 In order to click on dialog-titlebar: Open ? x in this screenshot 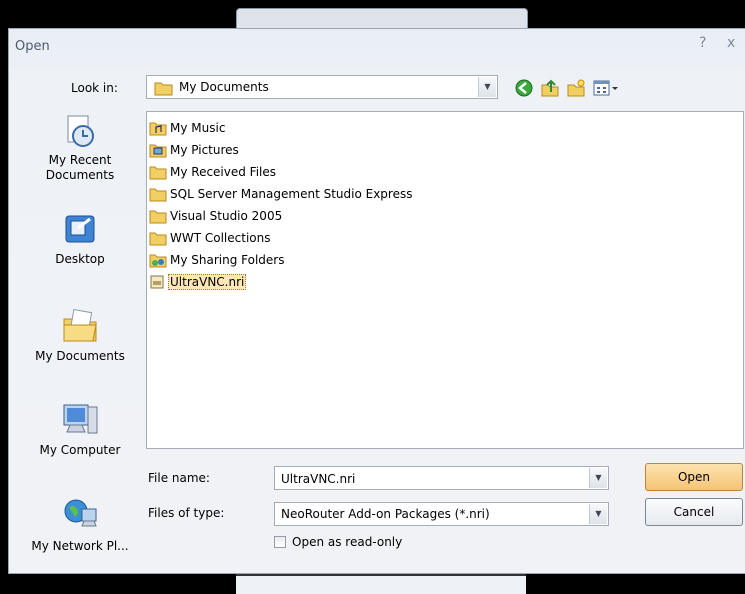, I will do `click(377, 46)`.